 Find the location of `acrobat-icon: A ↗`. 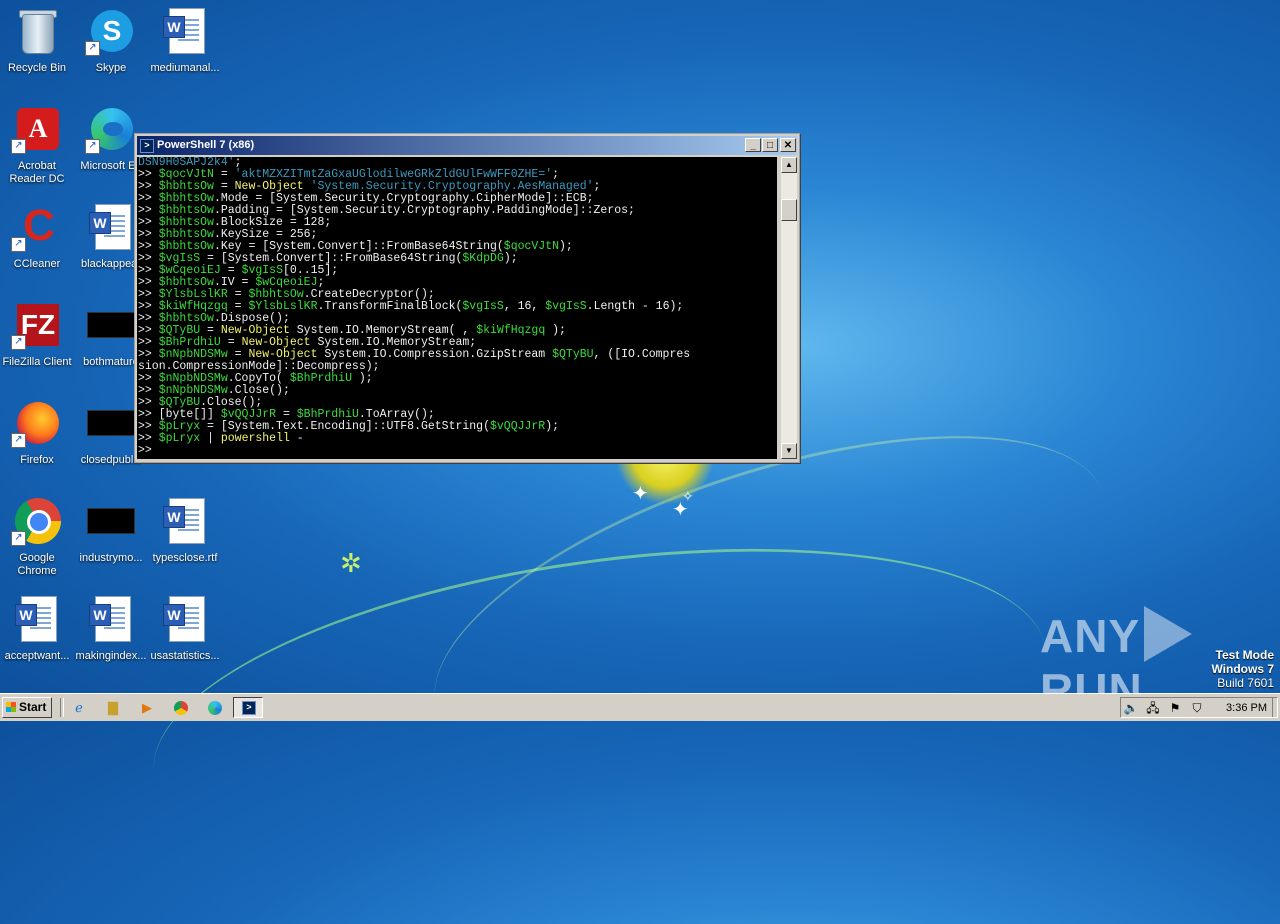

acrobat-icon: A ↗ is located at coordinates (36, 130).